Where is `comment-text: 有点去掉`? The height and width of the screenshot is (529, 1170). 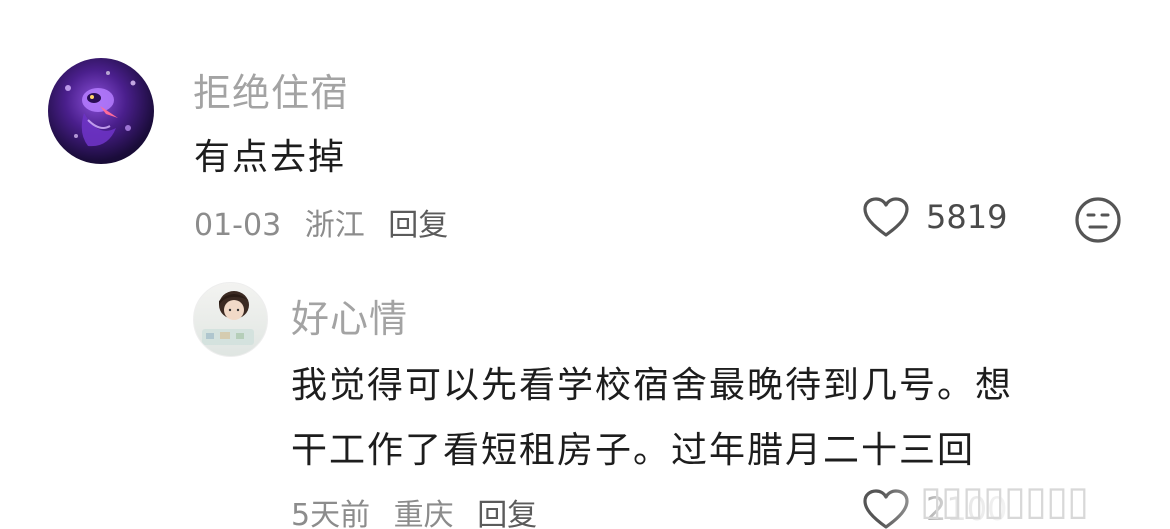
comment-text: 有点去掉 is located at coordinates (270, 157).